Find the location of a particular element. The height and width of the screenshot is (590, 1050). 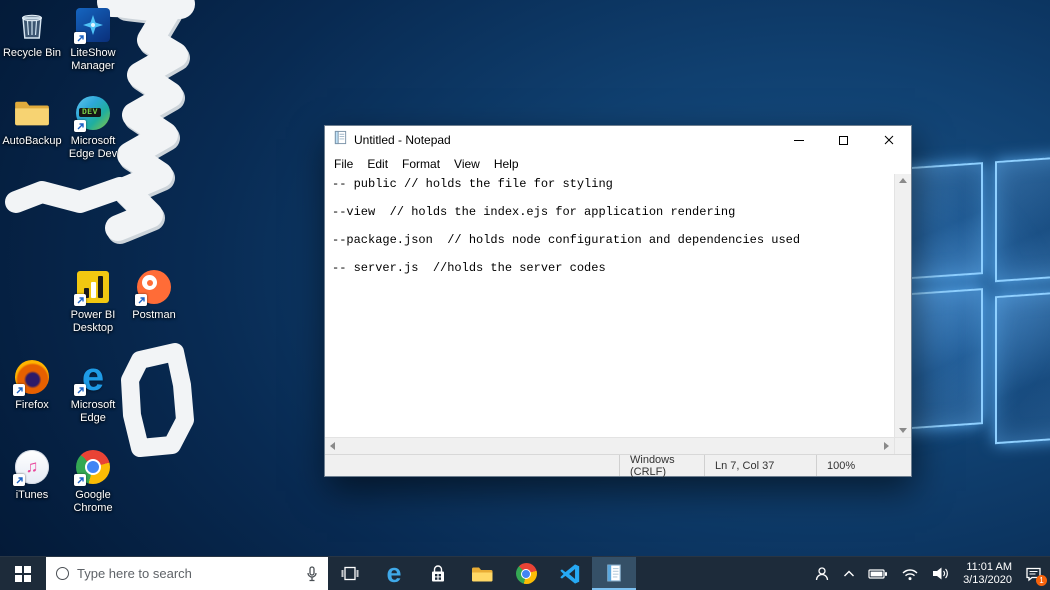

liteshow-manager-icon is located at coordinates (93, 25).